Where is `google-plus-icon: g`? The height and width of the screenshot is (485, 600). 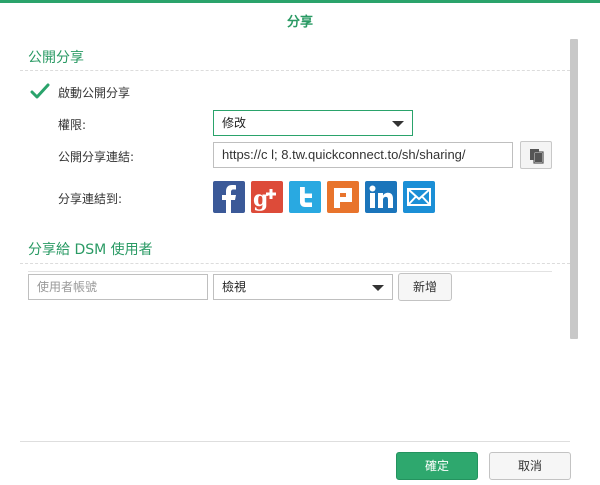 google-plus-icon: g is located at coordinates (267, 197).